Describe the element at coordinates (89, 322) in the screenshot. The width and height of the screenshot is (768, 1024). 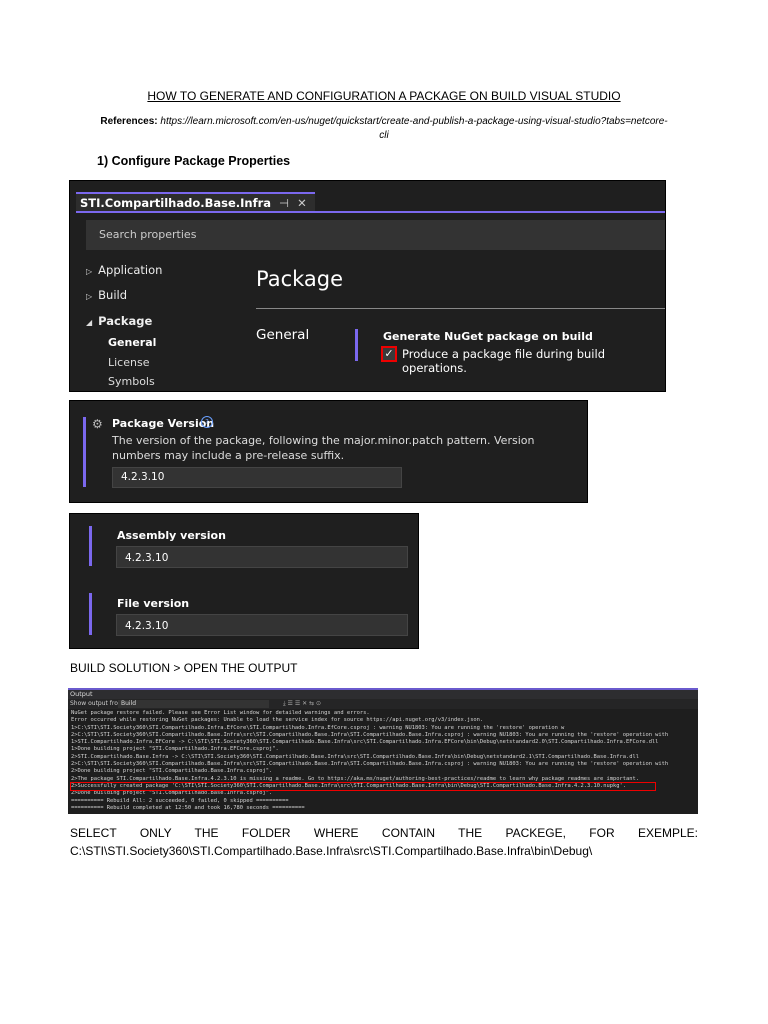
I see `collapse-icon: ◢` at that location.